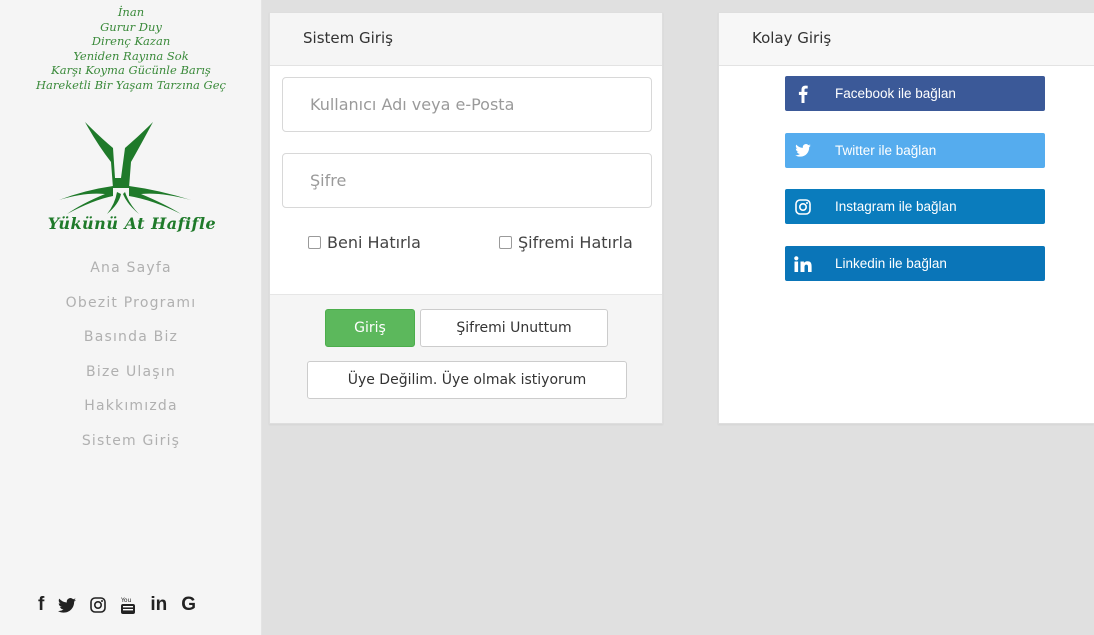 Image resolution: width=1094 pixels, height=635 pixels. Describe the element at coordinates (467, 104) in the screenshot. I see `username-input` at that location.